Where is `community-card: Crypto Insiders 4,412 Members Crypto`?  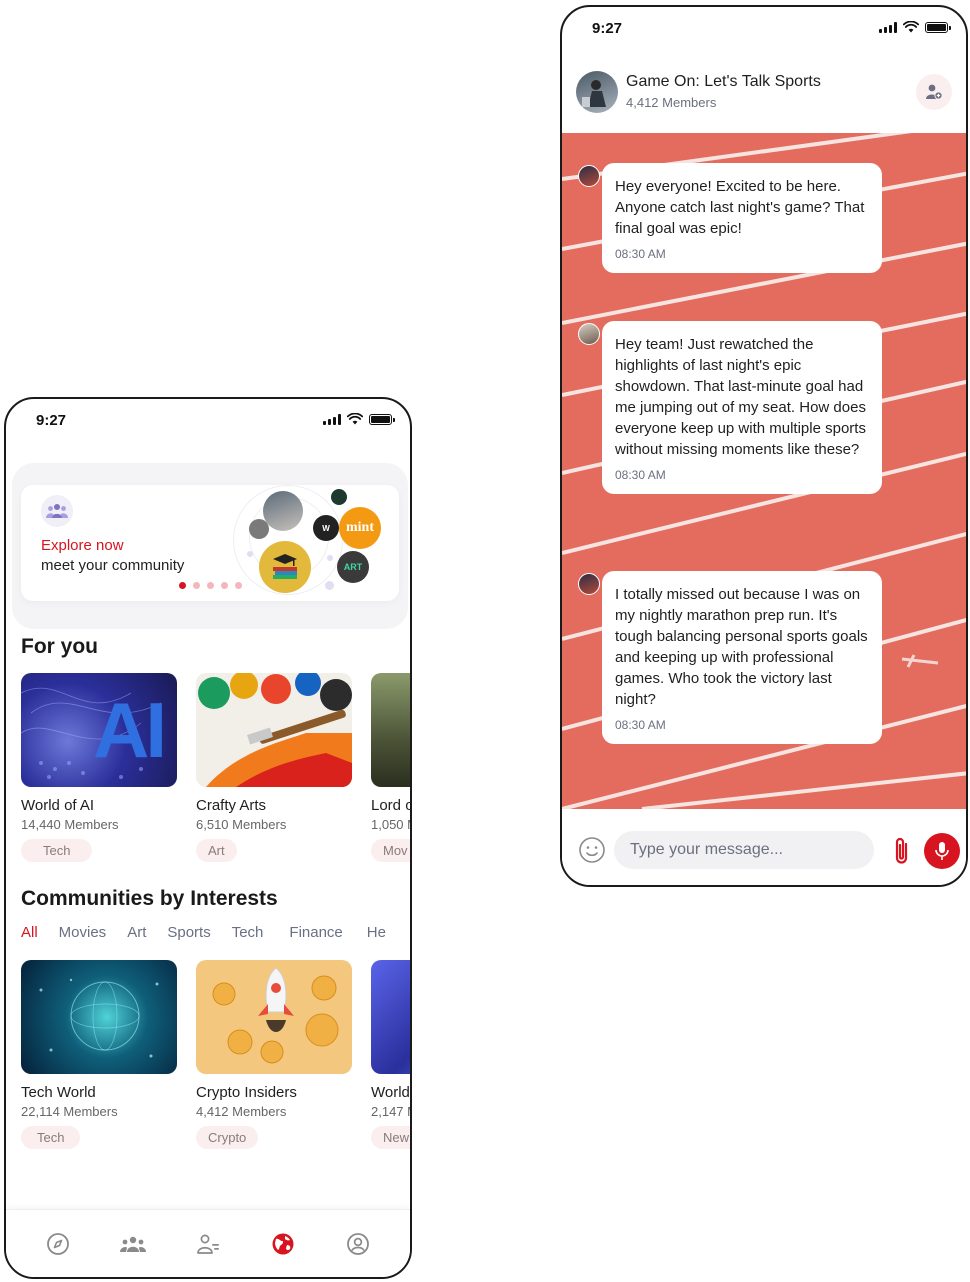 community-card: Crypto Insiders 4,412 Members Crypto is located at coordinates (274, 1054).